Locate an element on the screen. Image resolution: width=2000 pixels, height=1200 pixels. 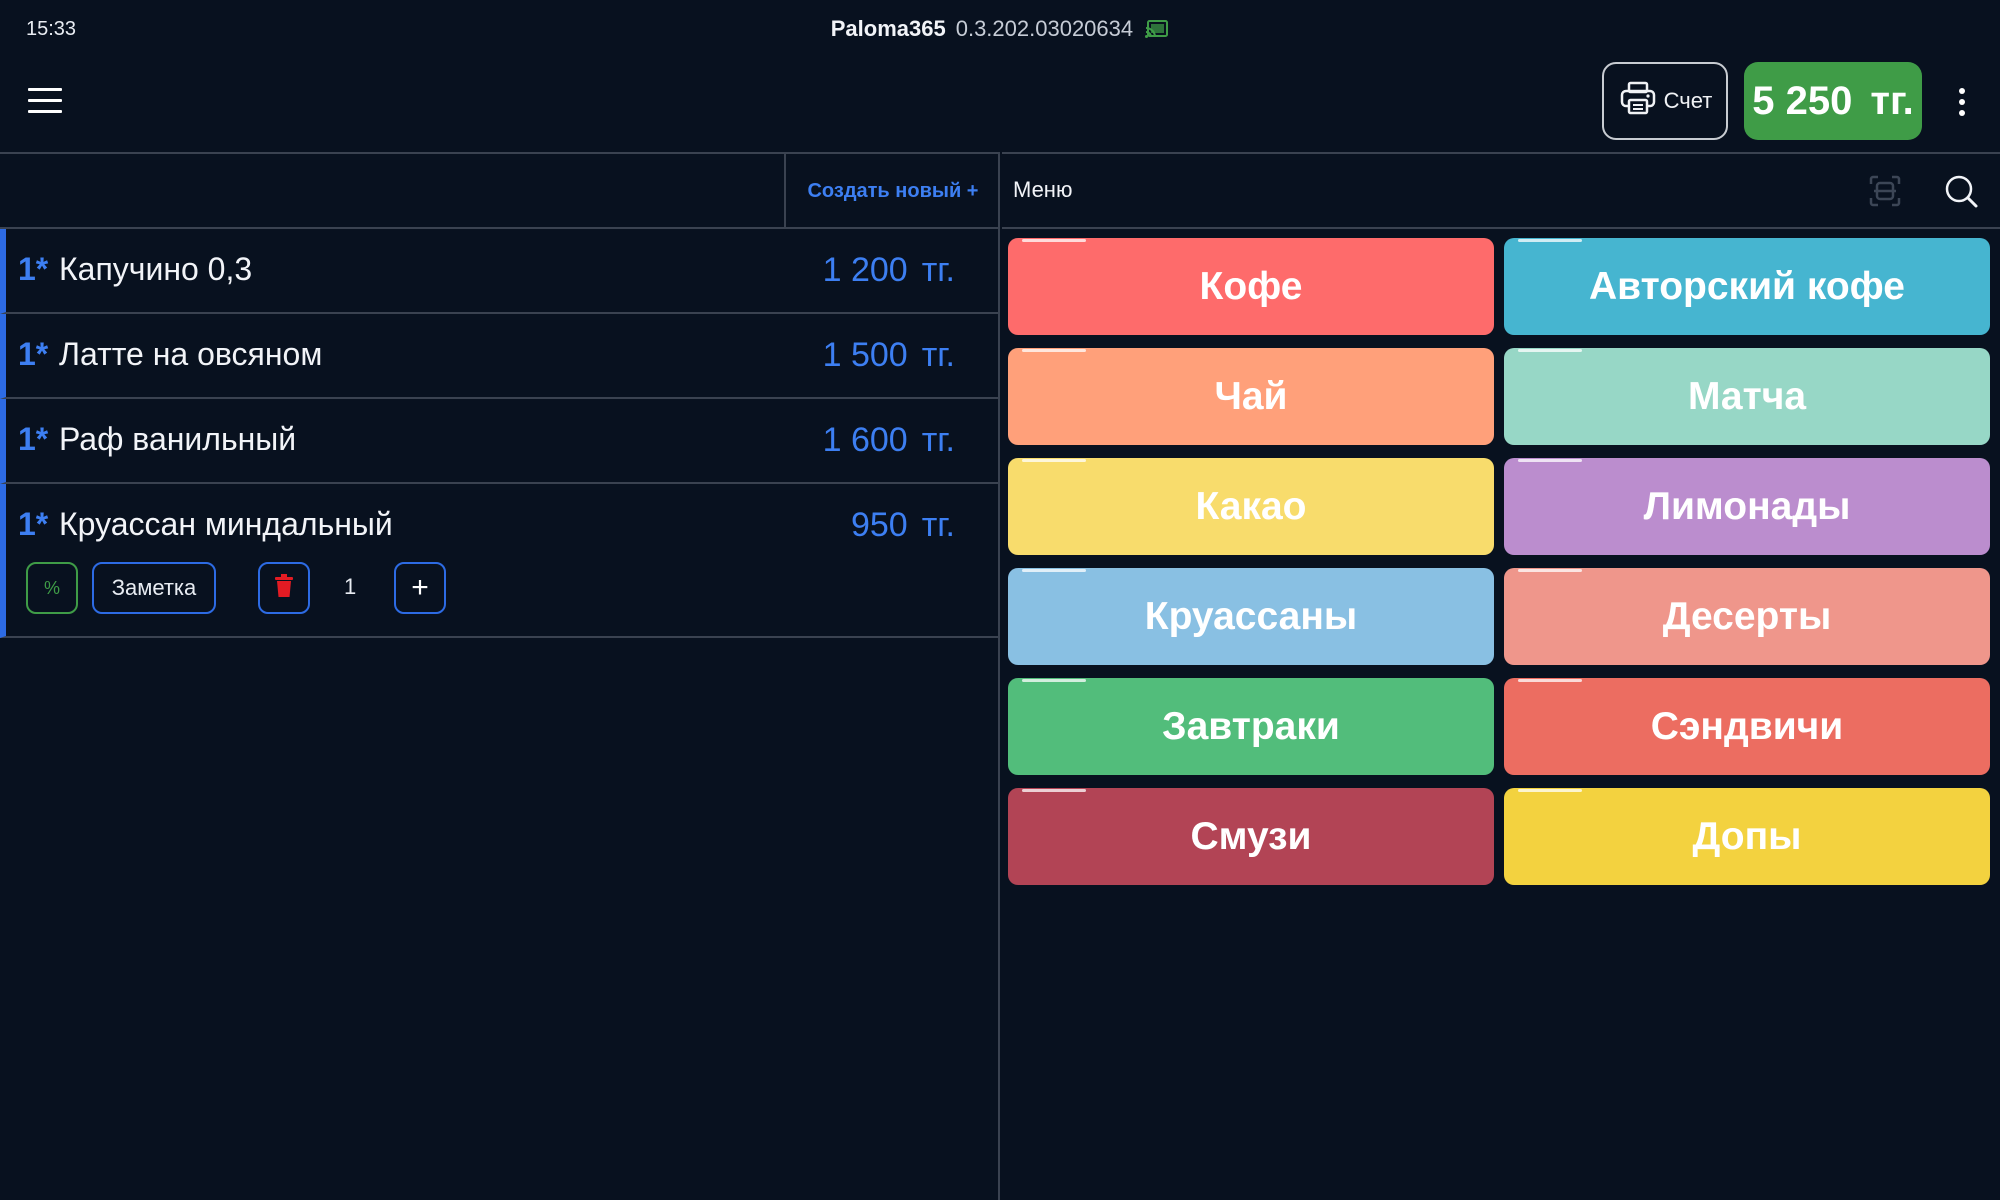
bill-button: Счет is located at coordinates (1665, 101).